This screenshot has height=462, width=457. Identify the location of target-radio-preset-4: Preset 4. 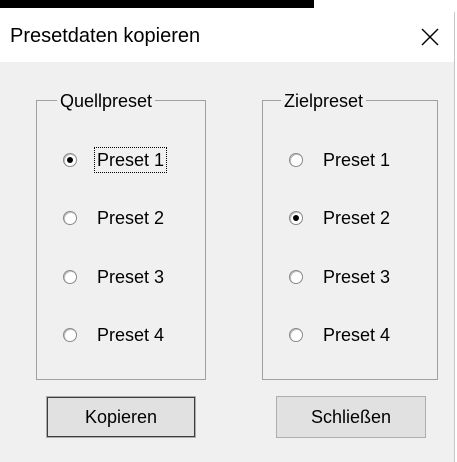
(340, 335).